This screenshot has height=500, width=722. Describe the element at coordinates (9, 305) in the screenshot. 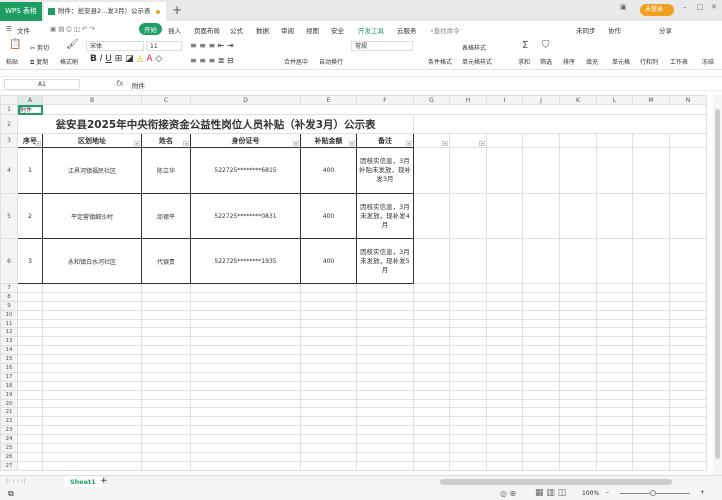

I see `row-header: 9` at that location.